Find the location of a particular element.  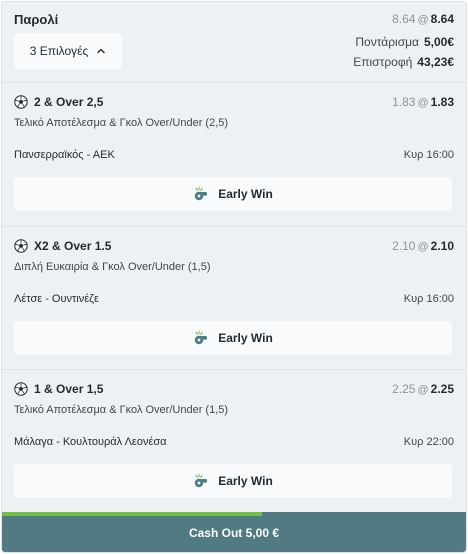

leg-market: Διπλή Ευκαιρία & Γκολ Over/Under (1,5) is located at coordinates (112, 267).